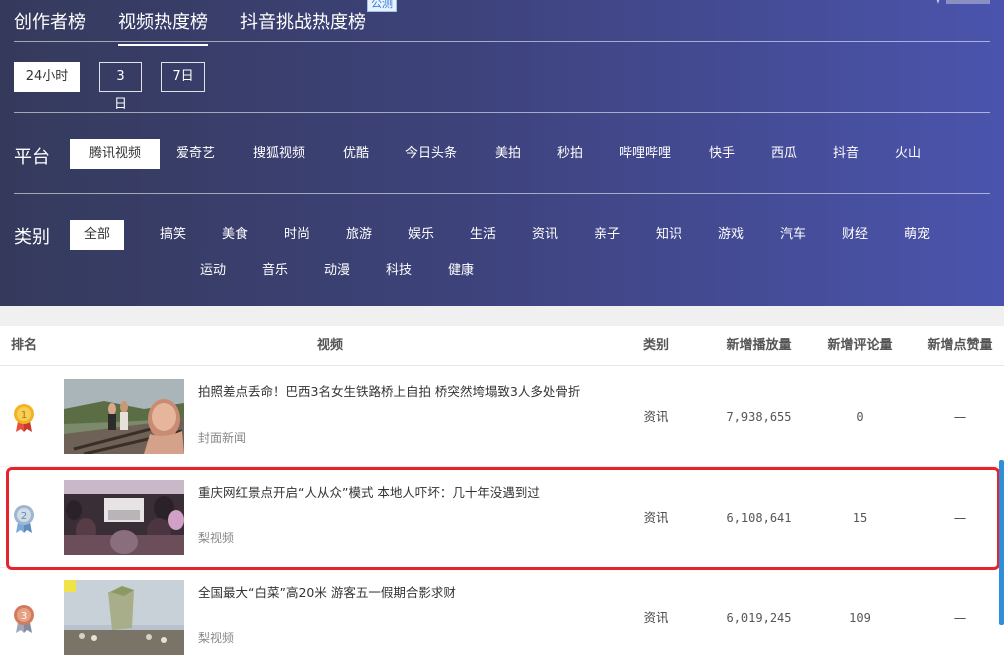 The width and height of the screenshot is (1004, 667). I want to click on platform-item: 美拍, so click(526, 154).